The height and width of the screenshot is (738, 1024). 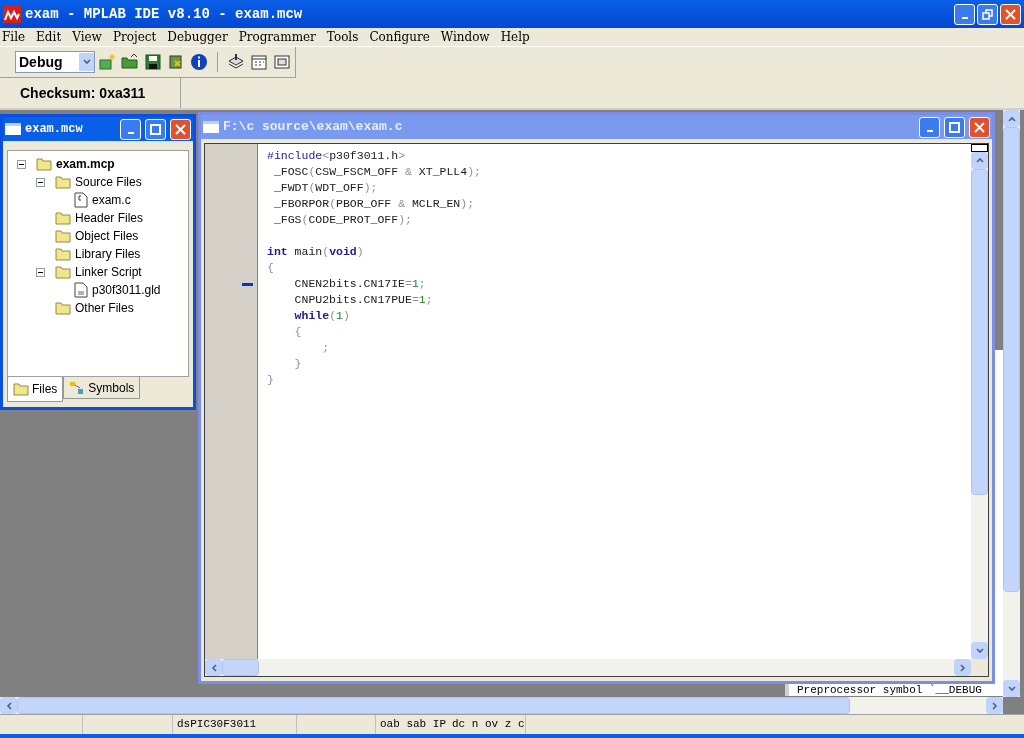 What do you see at coordinates (315, 251) in the screenshot?
I see `code-line: int main(void)` at bounding box center [315, 251].